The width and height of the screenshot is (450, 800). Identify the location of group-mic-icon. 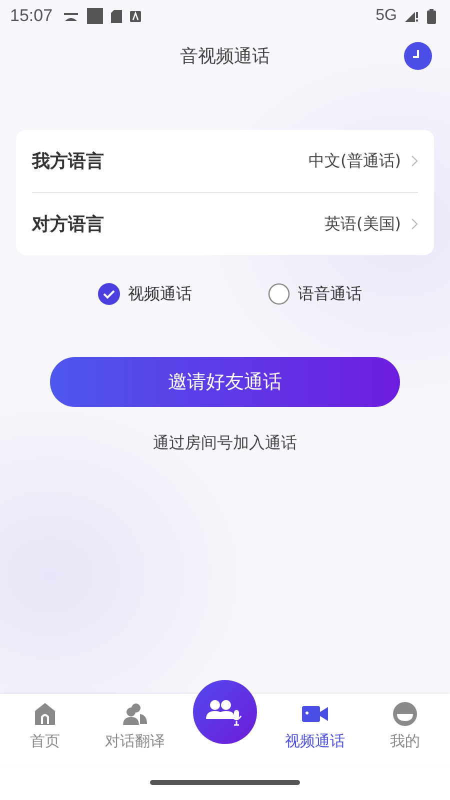
(225, 712).